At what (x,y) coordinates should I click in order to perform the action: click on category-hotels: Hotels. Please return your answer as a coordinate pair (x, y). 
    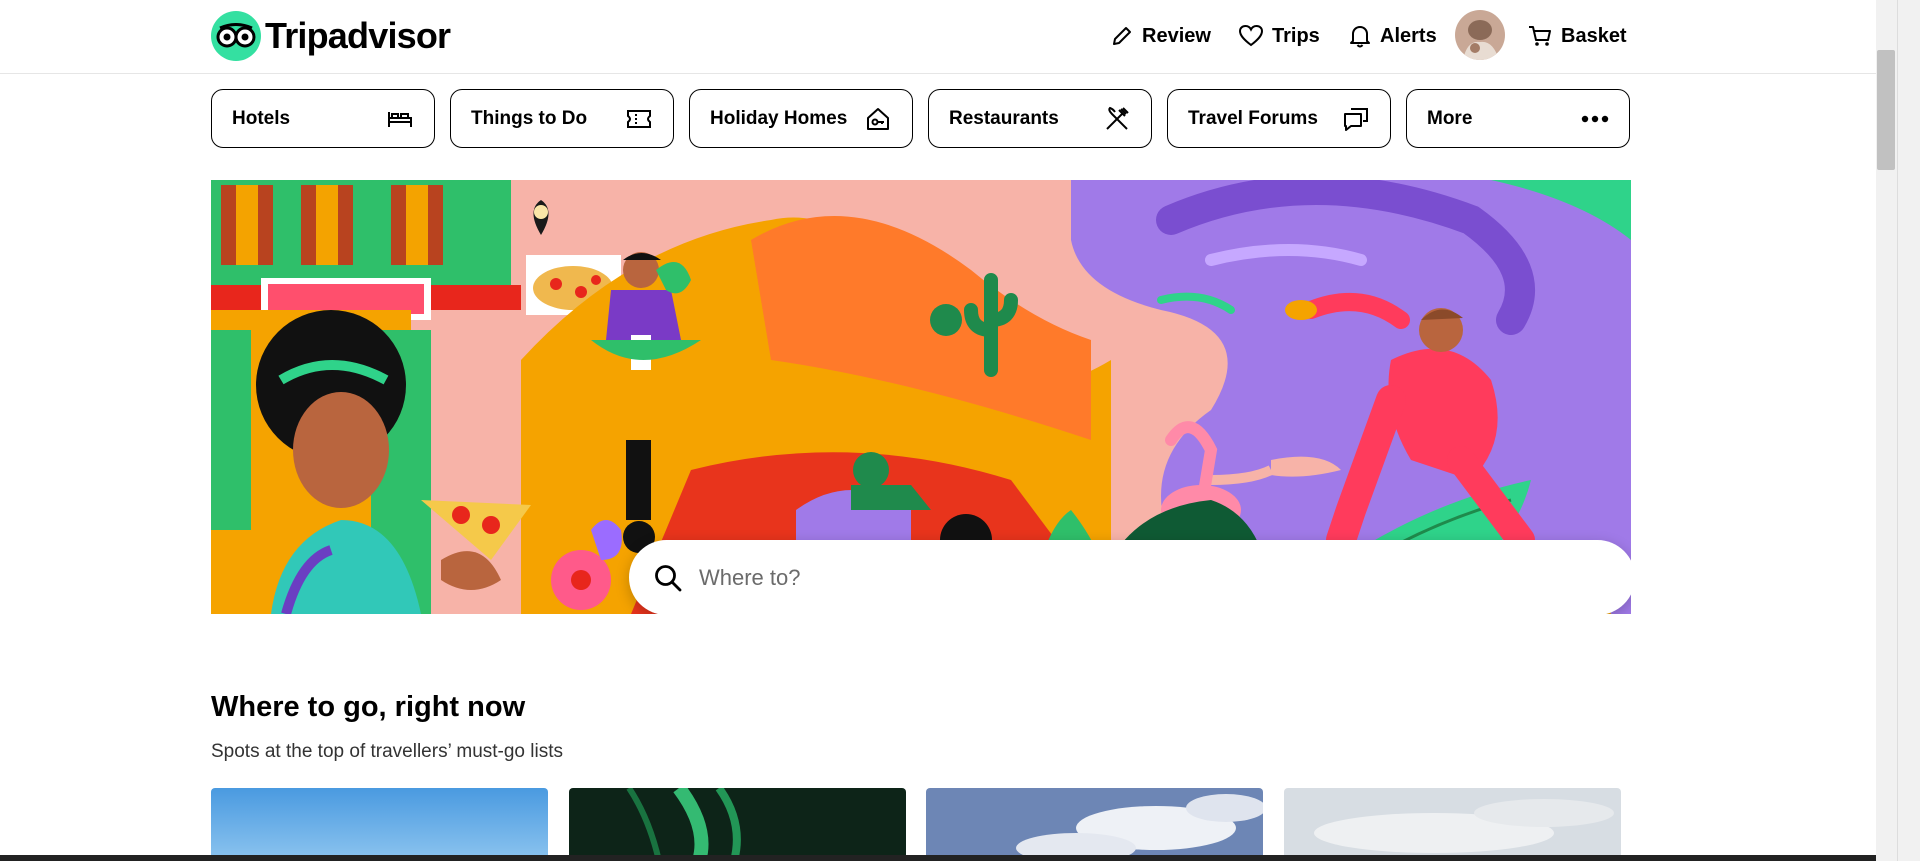
    Looking at the image, I should click on (323, 118).